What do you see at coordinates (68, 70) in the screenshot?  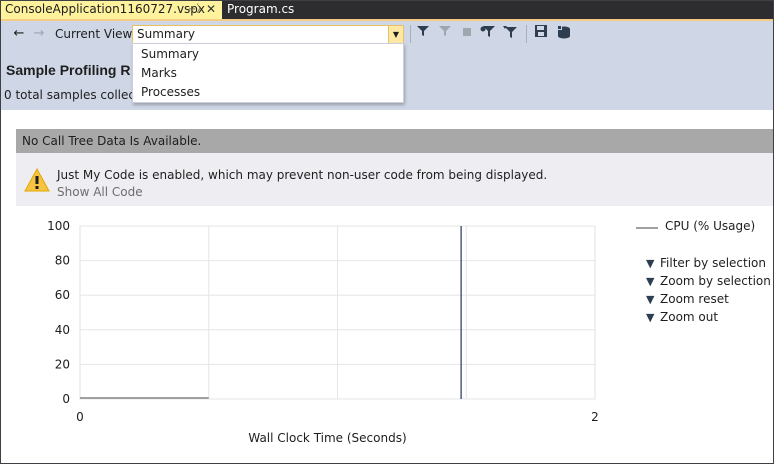 I see `page-title: Sample Profiling R` at bounding box center [68, 70].